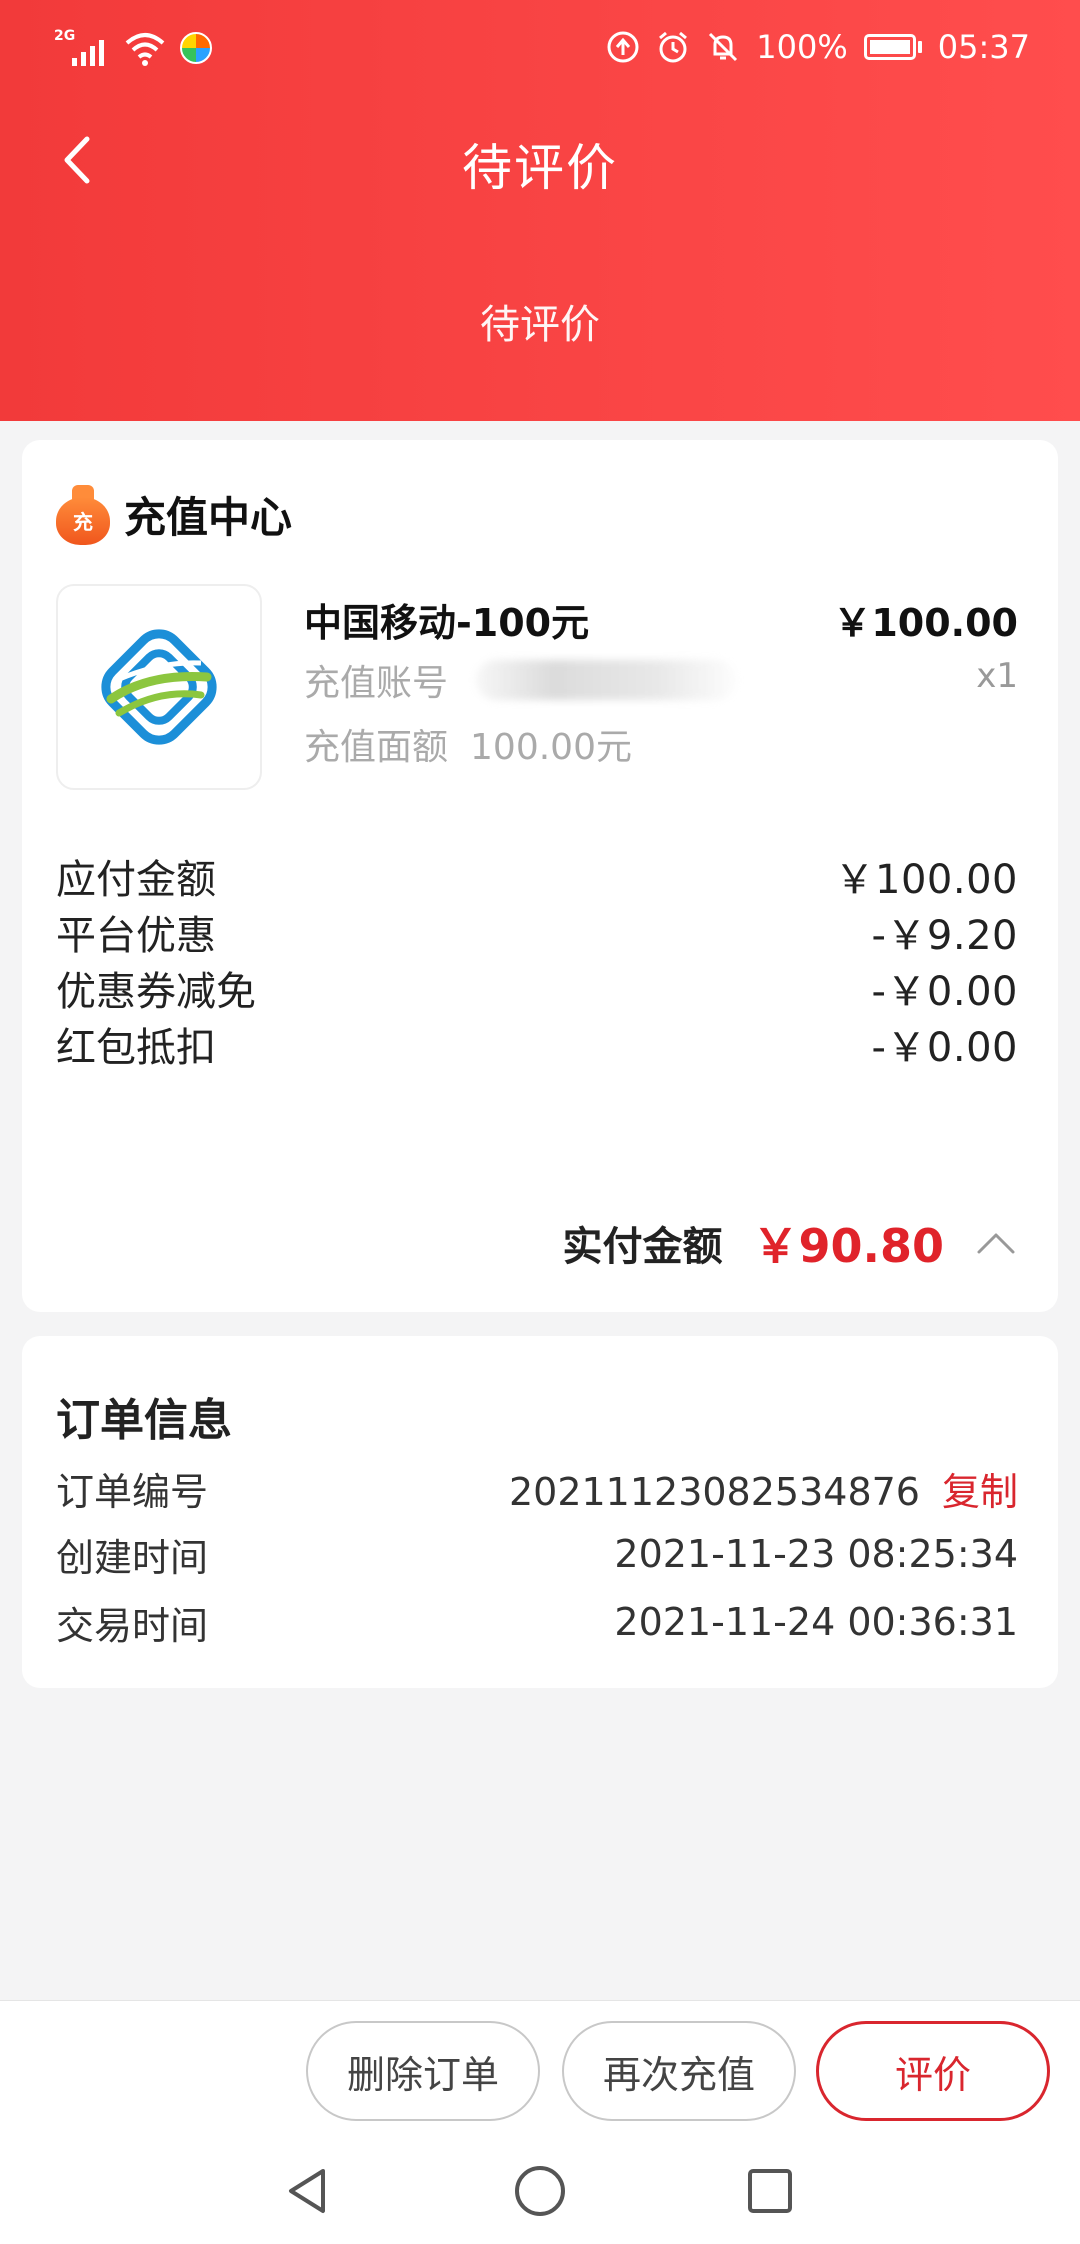 The height and width of the screenshot is (2244, 1080). Describe the element at coordinates (673, 47) in the screenshot. I see `alarm-icon` at that location.